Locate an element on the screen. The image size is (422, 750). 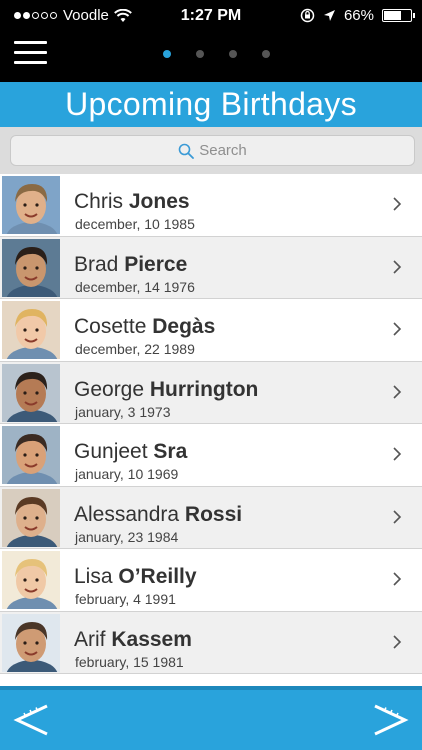
list-item: Cosette Degàs december, 22 1989 is located at coordinates (211, 330).